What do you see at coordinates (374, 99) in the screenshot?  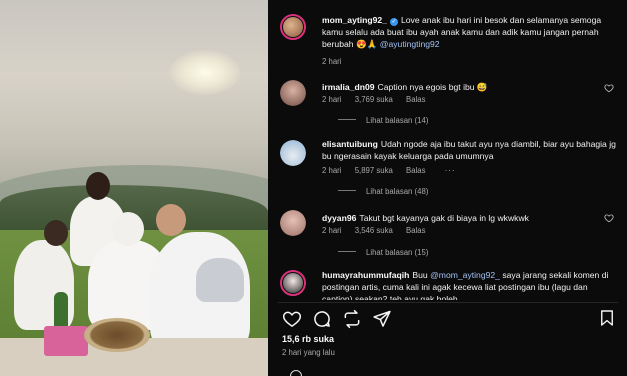 I see `comment-likes: 3,769 suka` at bounding box center [374, 99].